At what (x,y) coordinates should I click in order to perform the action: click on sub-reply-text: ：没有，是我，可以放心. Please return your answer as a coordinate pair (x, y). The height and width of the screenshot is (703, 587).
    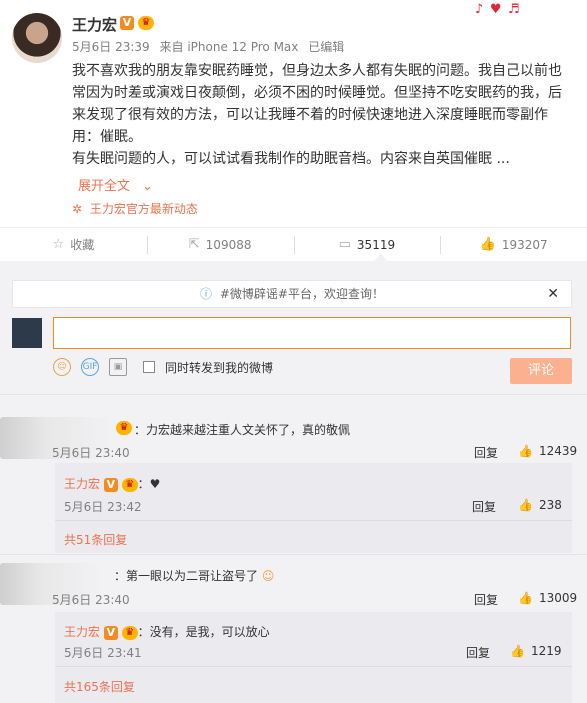
    Looking at the image, I should click on (203, 632).